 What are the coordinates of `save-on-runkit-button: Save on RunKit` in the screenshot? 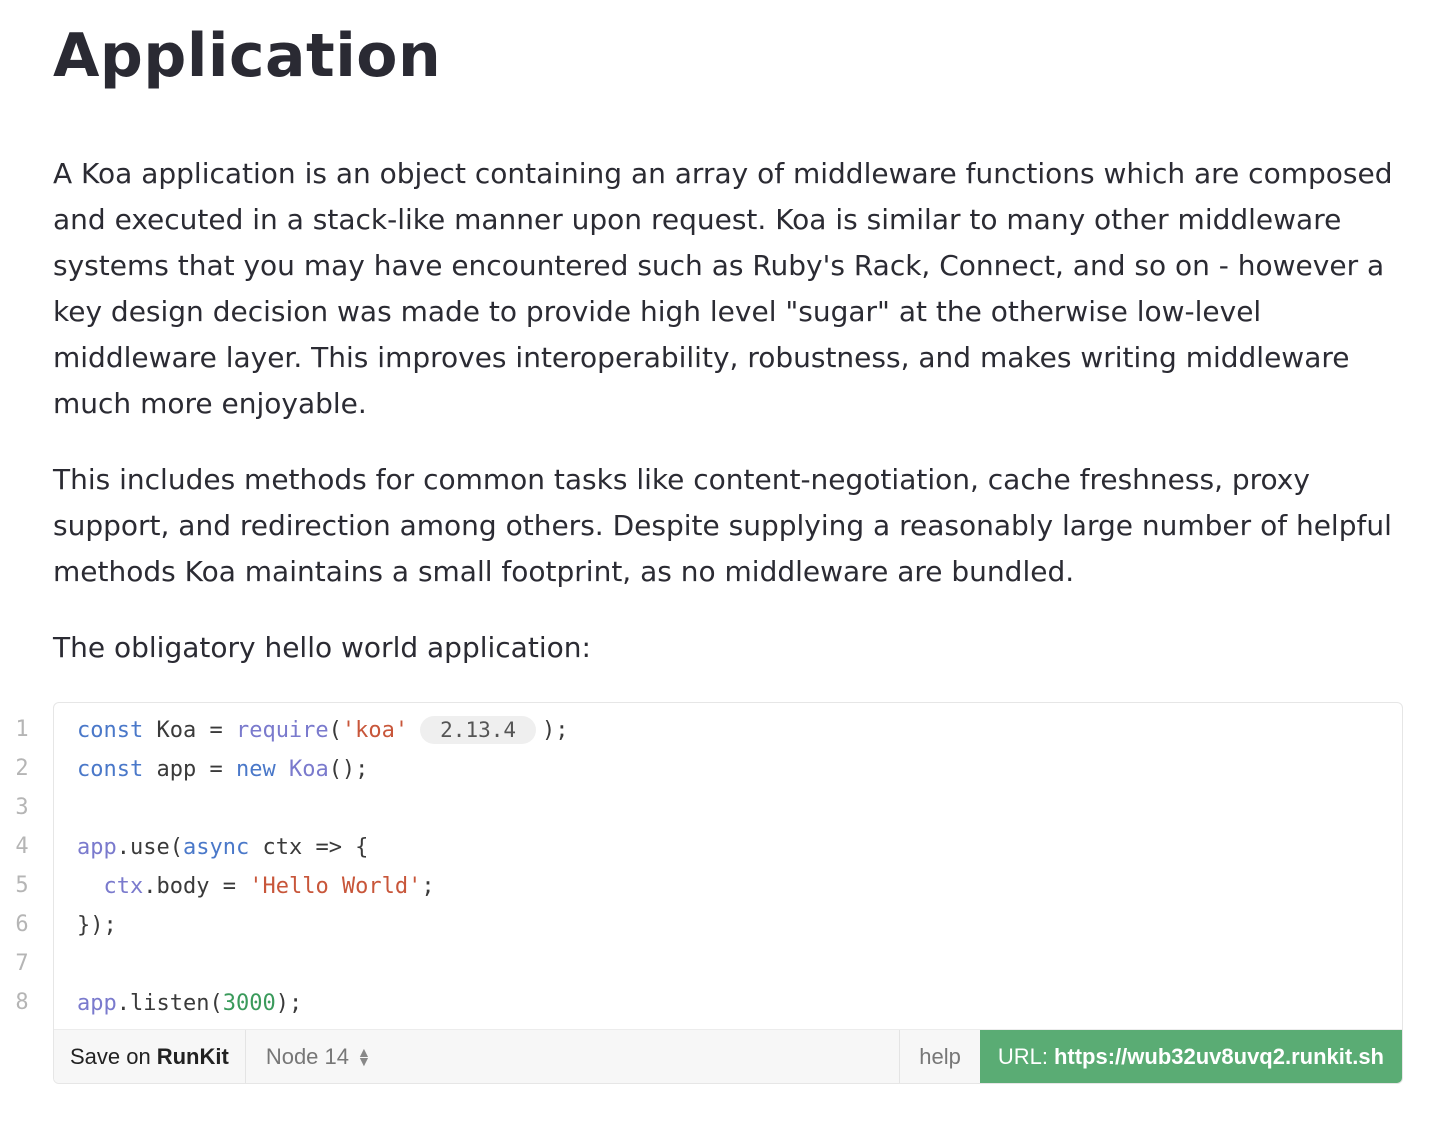 It's located at (149, 1056).